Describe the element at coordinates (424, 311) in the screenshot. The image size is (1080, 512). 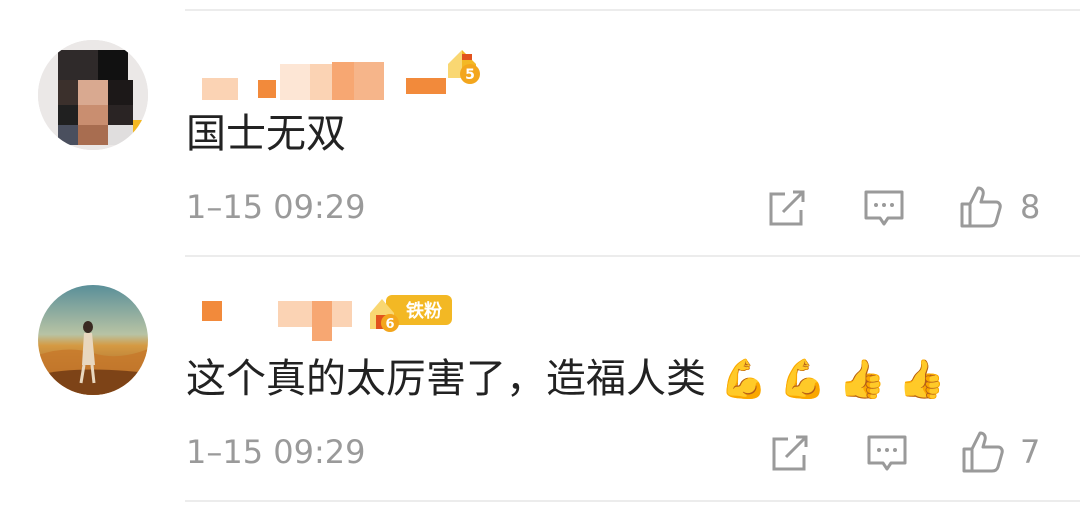
I see `fan-badge-label: 铁粉` at that location.